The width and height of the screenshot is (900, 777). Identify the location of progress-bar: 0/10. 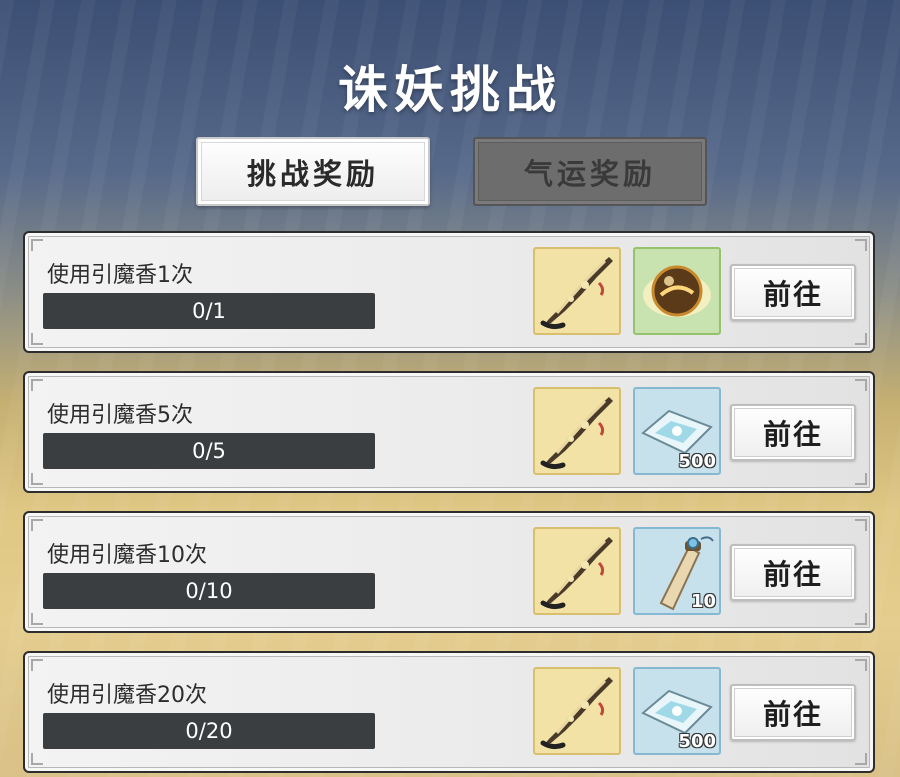
(209, 591).